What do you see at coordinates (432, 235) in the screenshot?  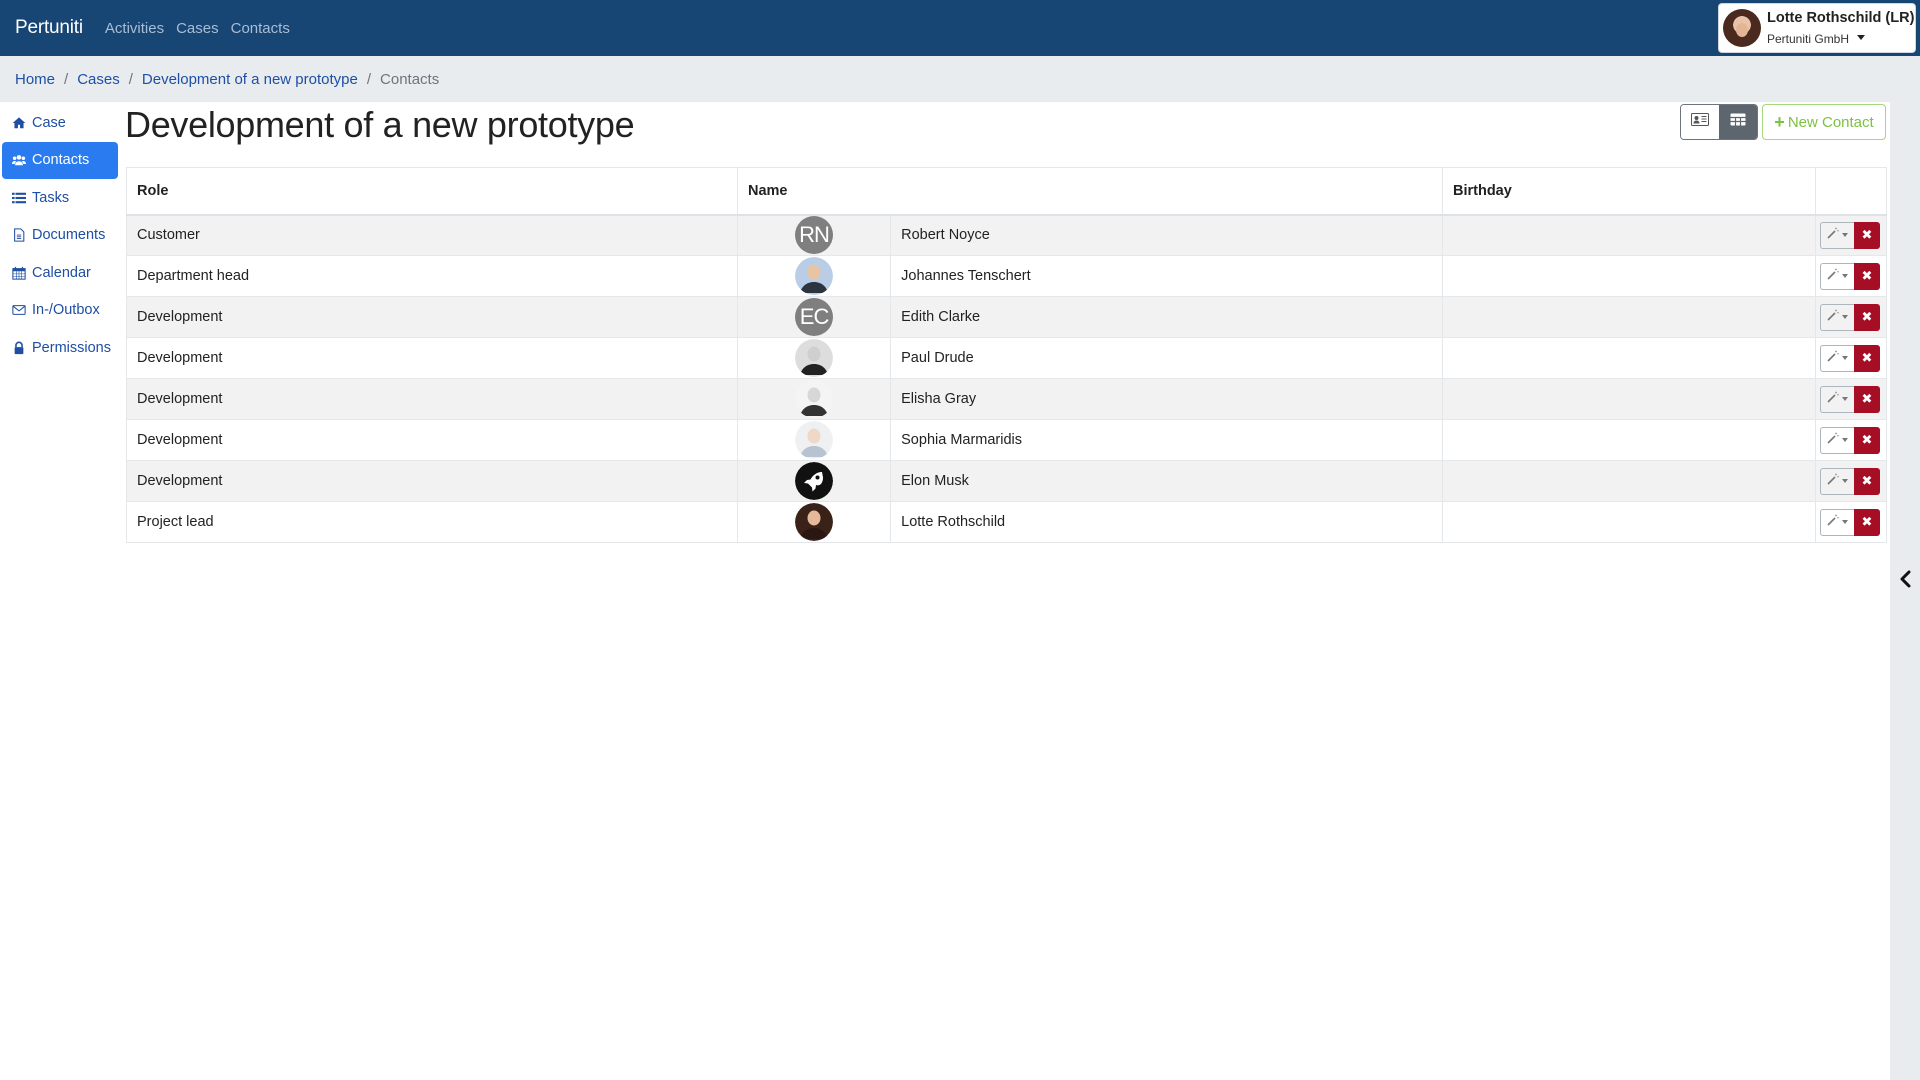 I see `role-cell: Customer` at bounding box center [432, 235].